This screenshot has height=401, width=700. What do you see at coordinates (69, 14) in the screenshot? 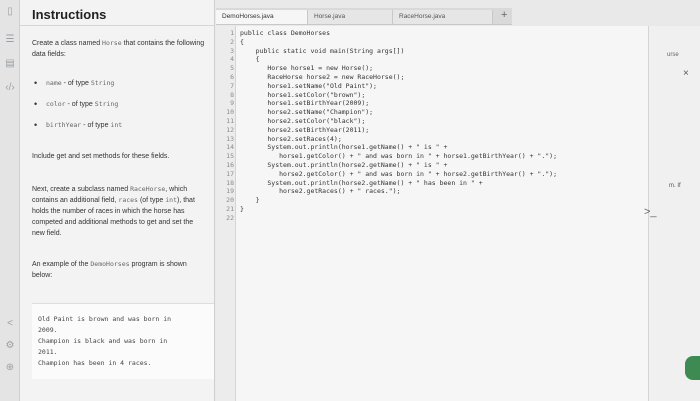
I see `instructions-title: Instructions` at bounding box center [69, 14].